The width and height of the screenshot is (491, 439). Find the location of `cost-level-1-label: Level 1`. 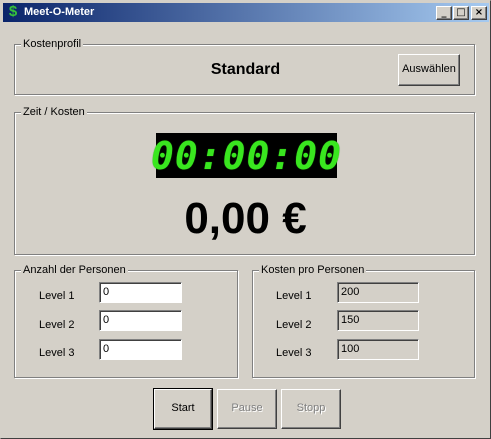

cost-level-1-label: Level 1 is located at coordinates (294, 296).